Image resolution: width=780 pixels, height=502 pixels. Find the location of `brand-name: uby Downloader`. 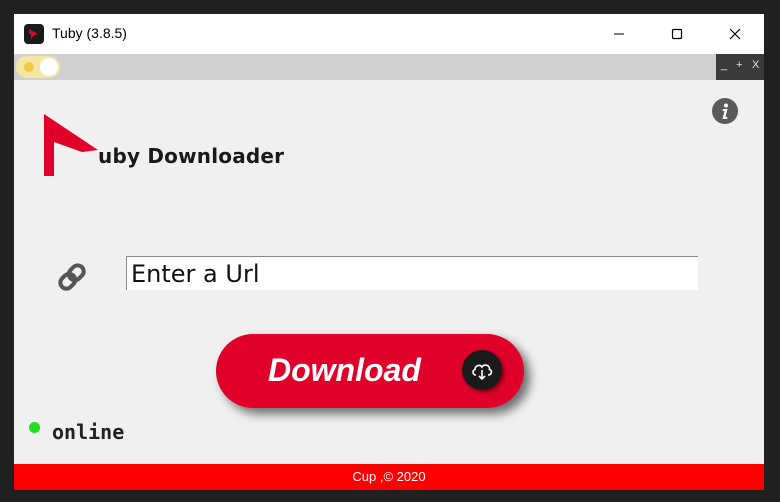

brand-name: uby Downloader is located at coordinates (191, 156).